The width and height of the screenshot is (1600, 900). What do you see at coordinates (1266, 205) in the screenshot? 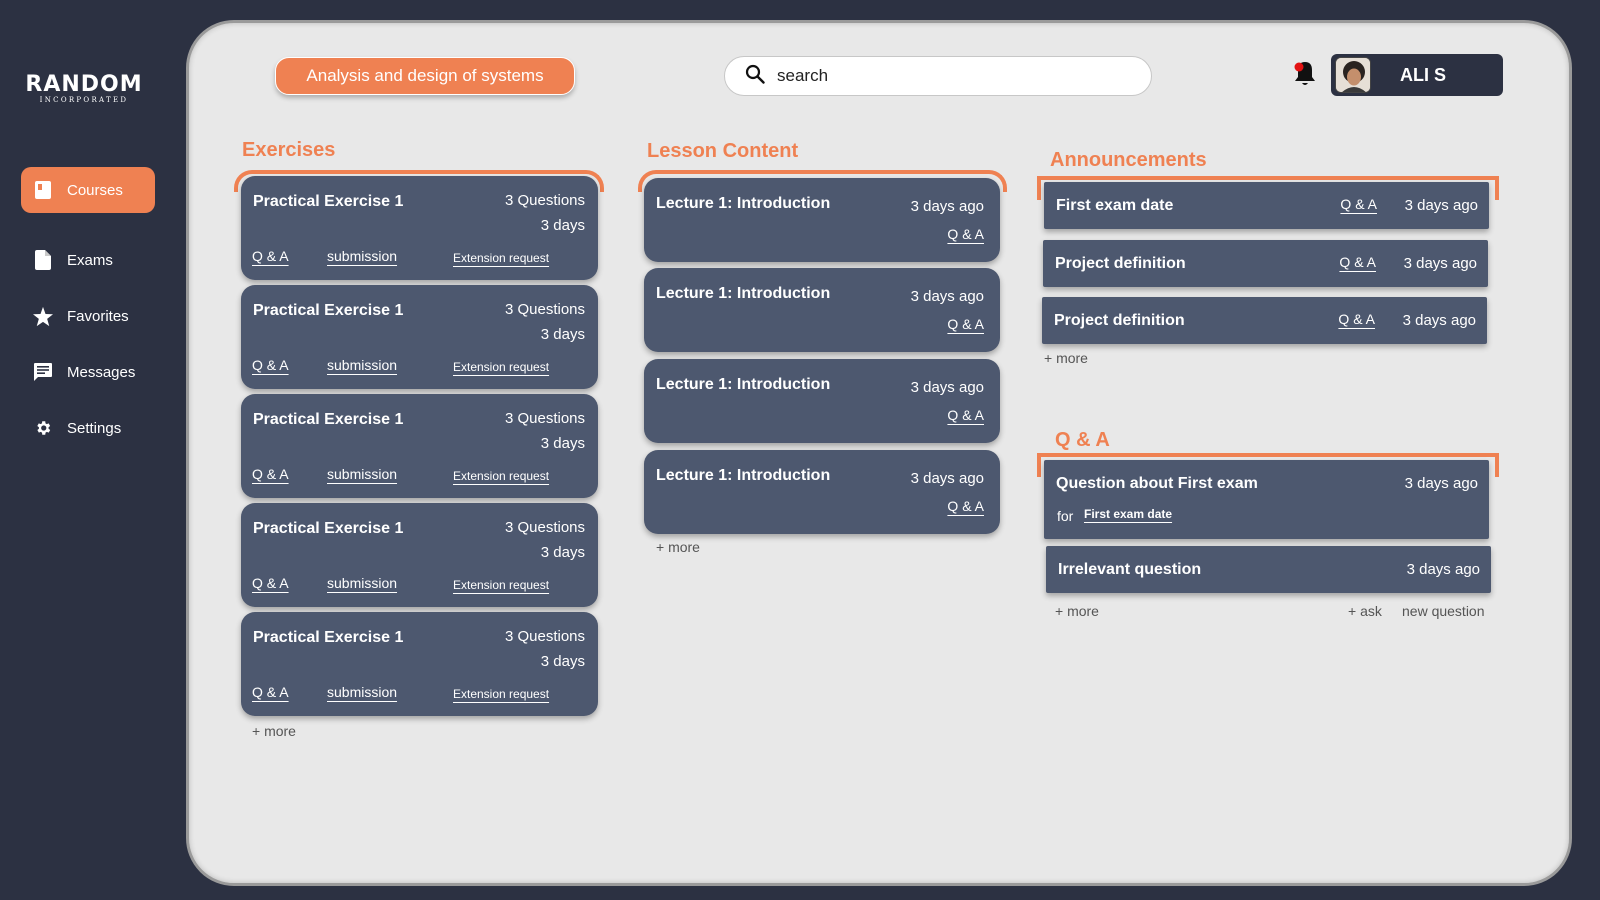
I see `announcement-card: First exam date Q & A 3 days ago` at bounding box center [1266, 205].